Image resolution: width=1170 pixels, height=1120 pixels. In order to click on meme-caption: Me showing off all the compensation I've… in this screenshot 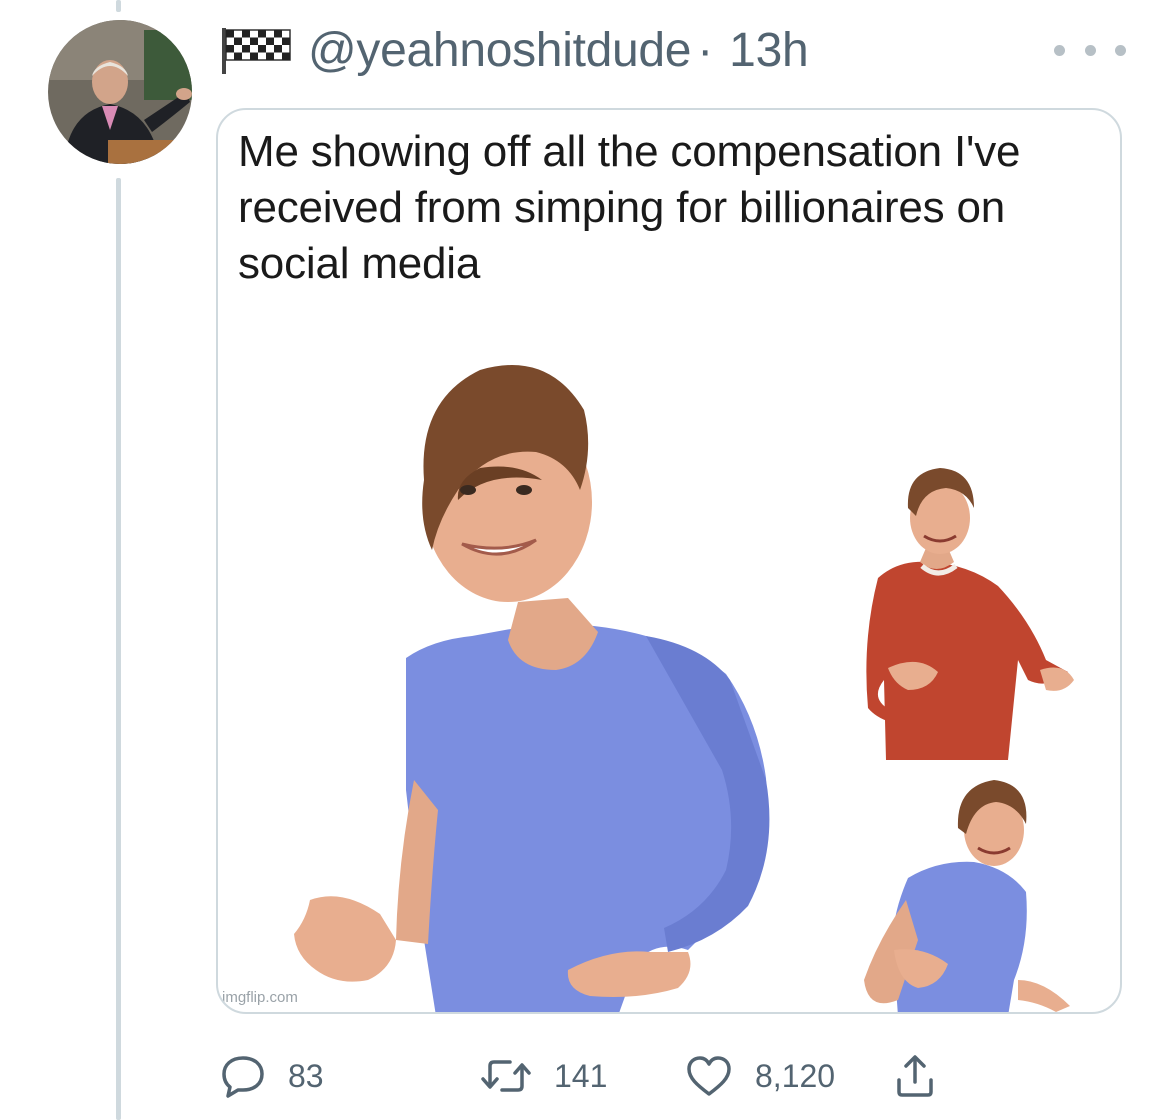, I will do `click(629, 207)`.